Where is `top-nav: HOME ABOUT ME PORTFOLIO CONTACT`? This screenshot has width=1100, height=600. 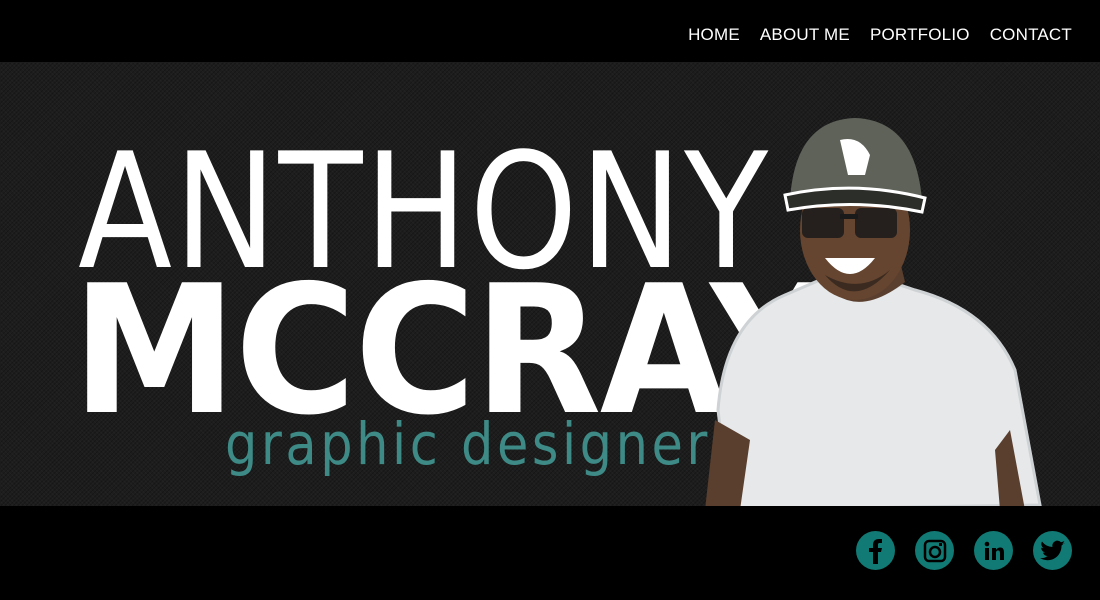
top-nav: HOME ABOUT ME PORTFOLIO CONTACT is located at coordinates (550, 31).